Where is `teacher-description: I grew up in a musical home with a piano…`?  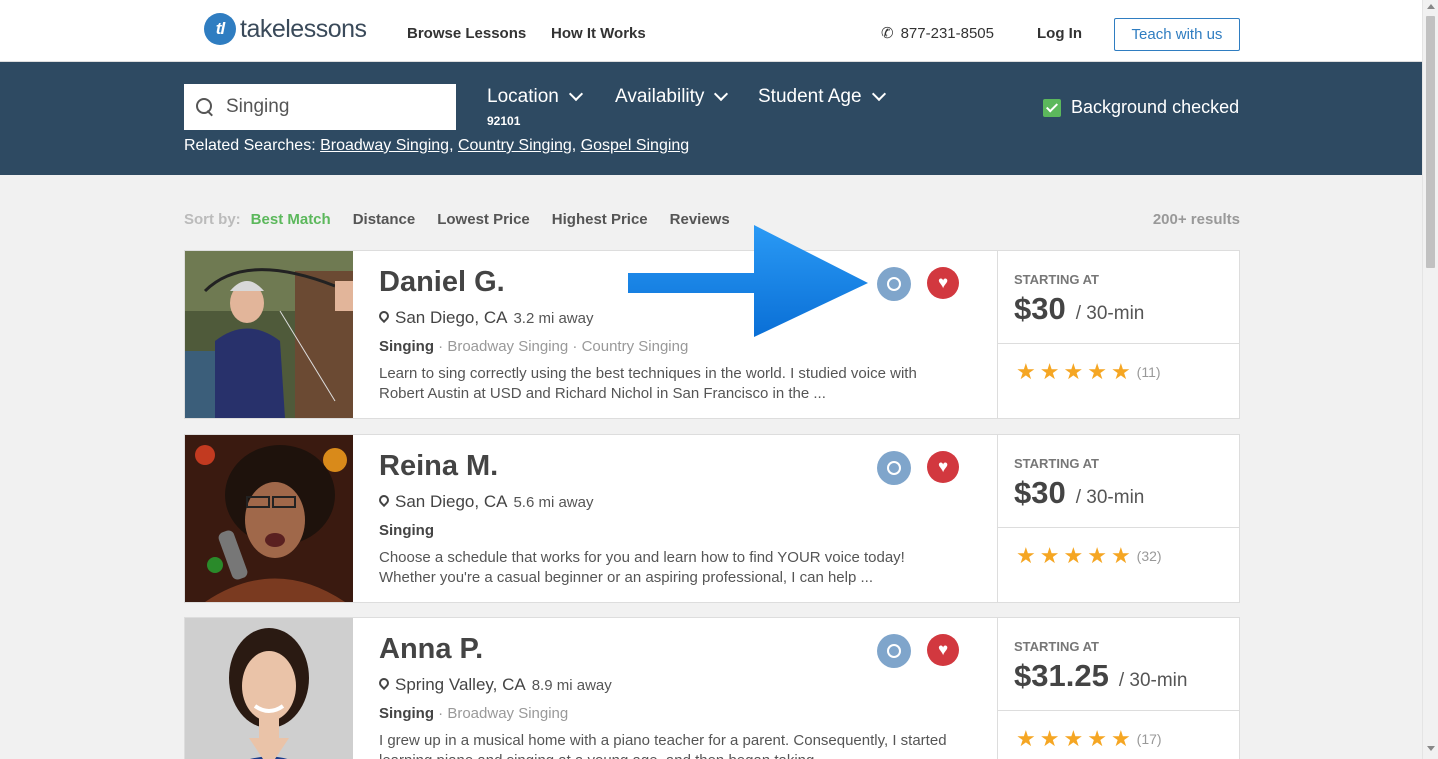
teacher-description: I grew up in a musical home with a piano… is located at coordinates (663, 745).